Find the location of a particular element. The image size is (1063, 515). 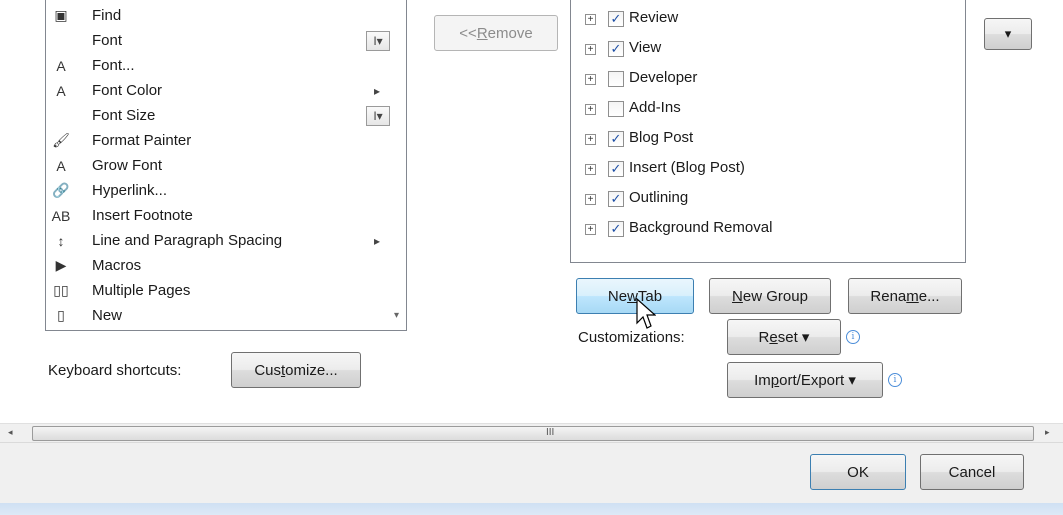

grow-font-icon: A is located at coordinates (61, 165).